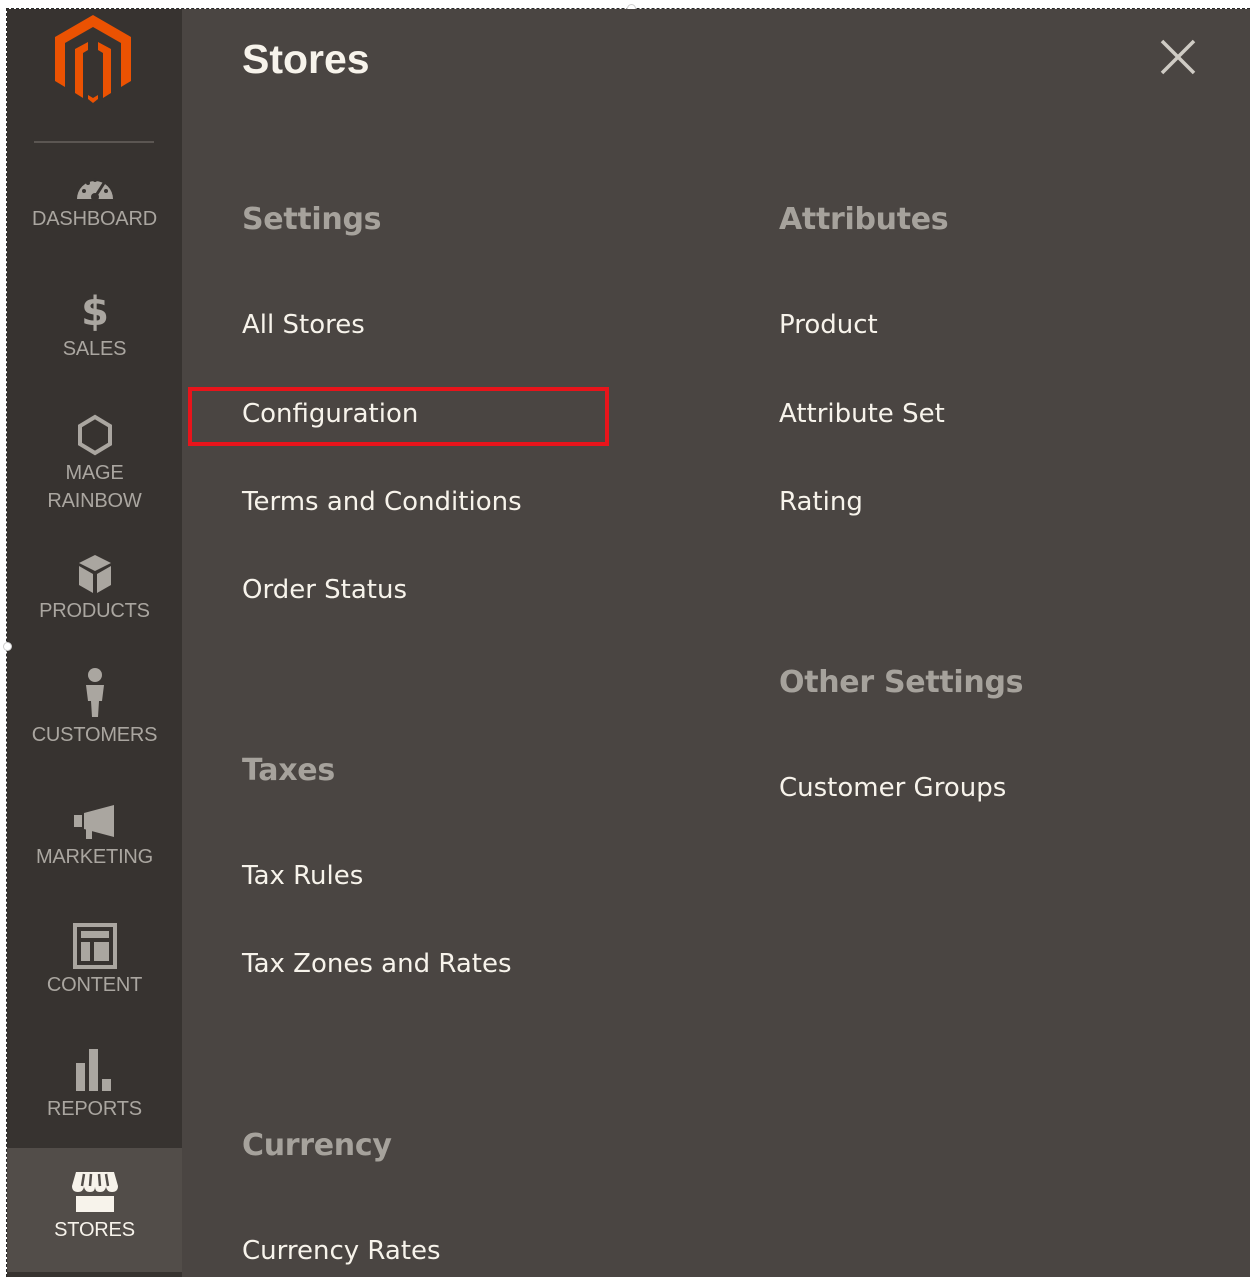 This screenshot has width=1250, height=1277. What do you see at coordinates (93, 1070) in the screenshot?
I see `bar-chart-icon` at bounding box center [93, 1070].